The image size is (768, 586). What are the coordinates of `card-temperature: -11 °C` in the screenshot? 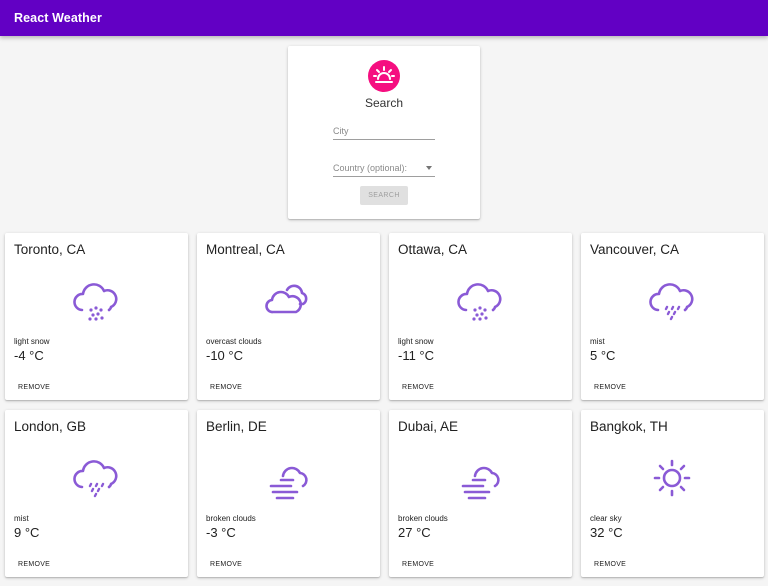 It's located at (416, 355).